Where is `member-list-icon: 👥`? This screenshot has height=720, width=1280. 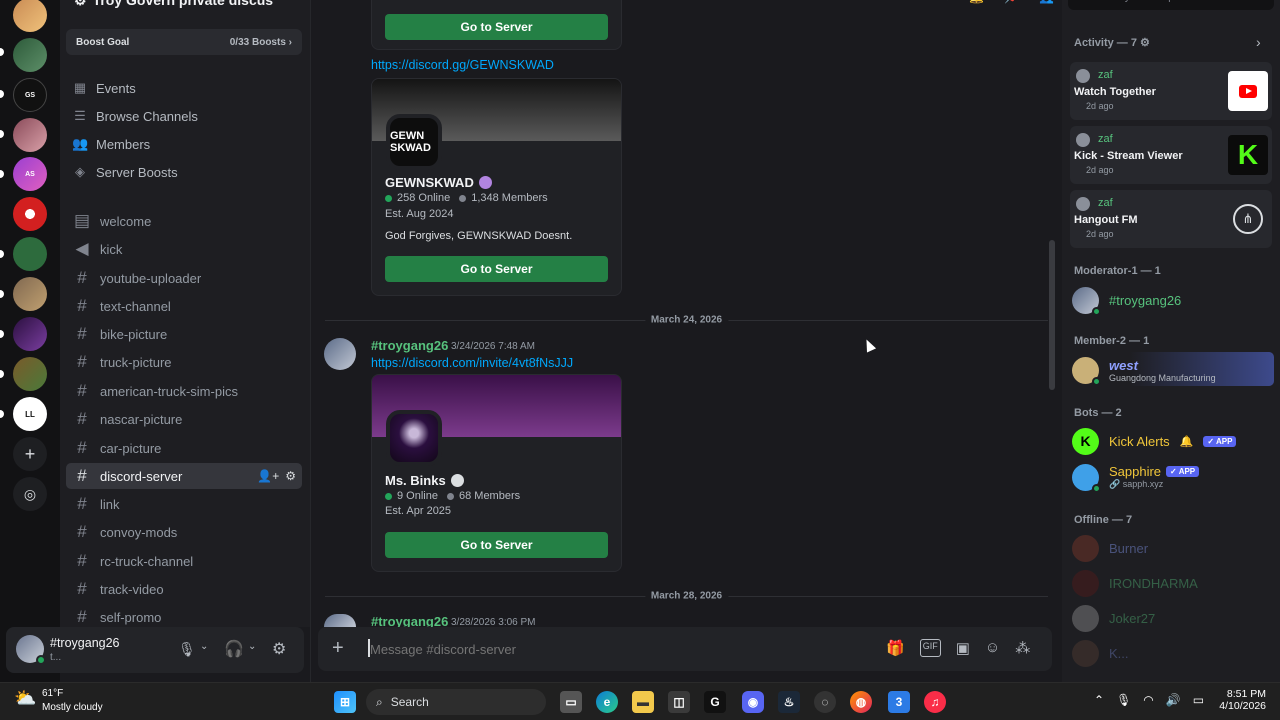
member-list-icon: 👥 is located at coordinates (1046, 2).